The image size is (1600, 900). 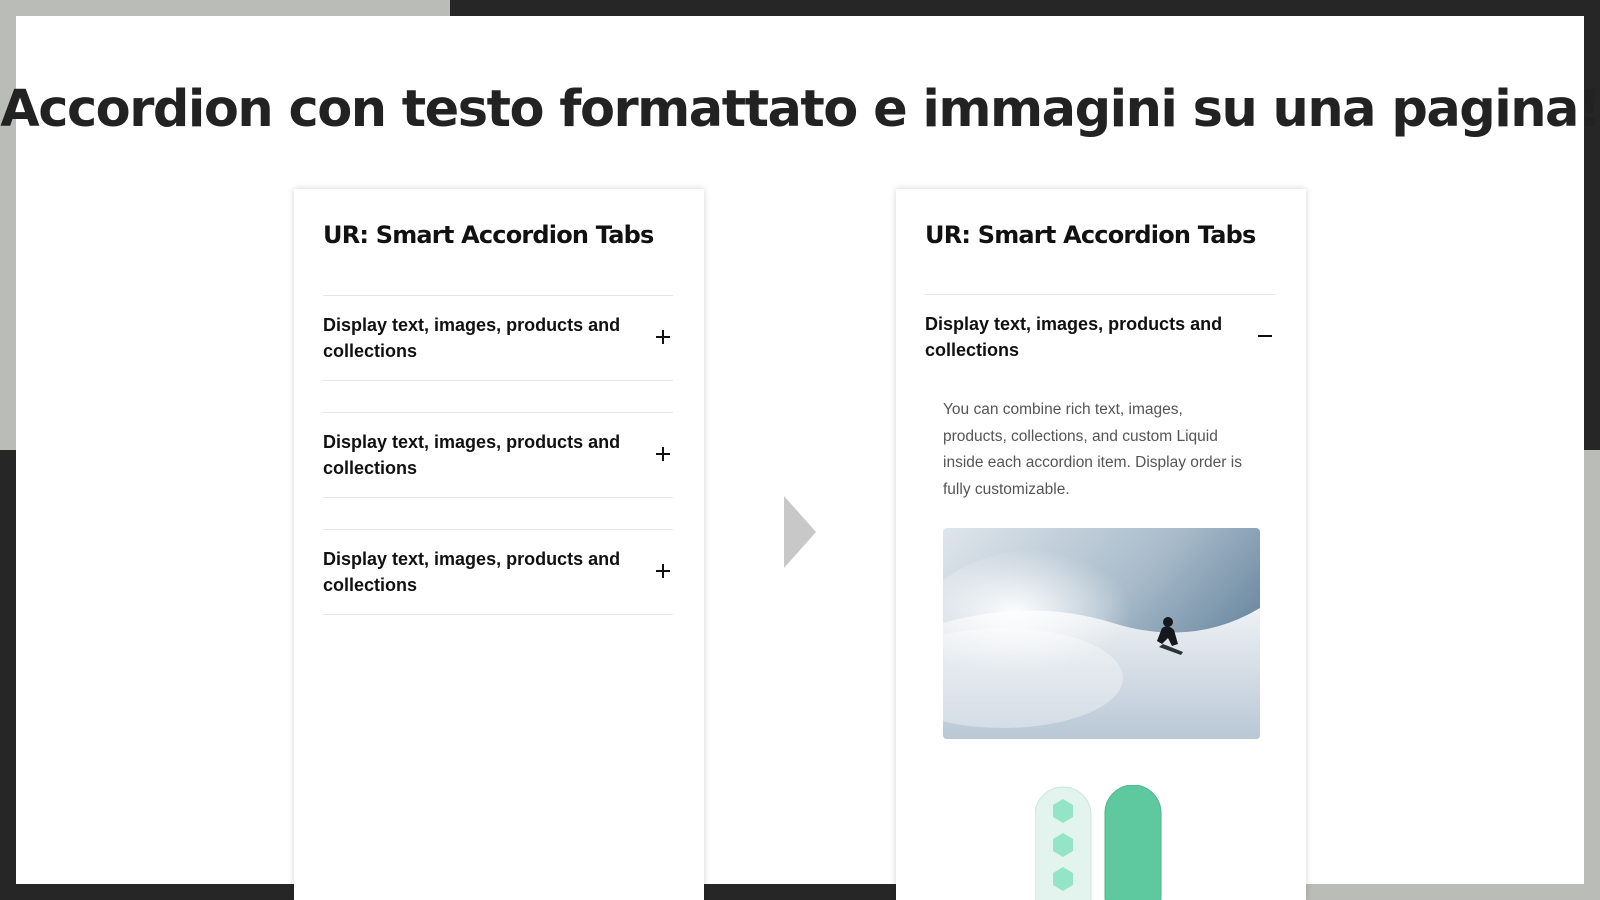 What do you see at coordinates (800, 534) in the screenshot?
I see `chevron-right-icon` at bounding box center [800, 534].